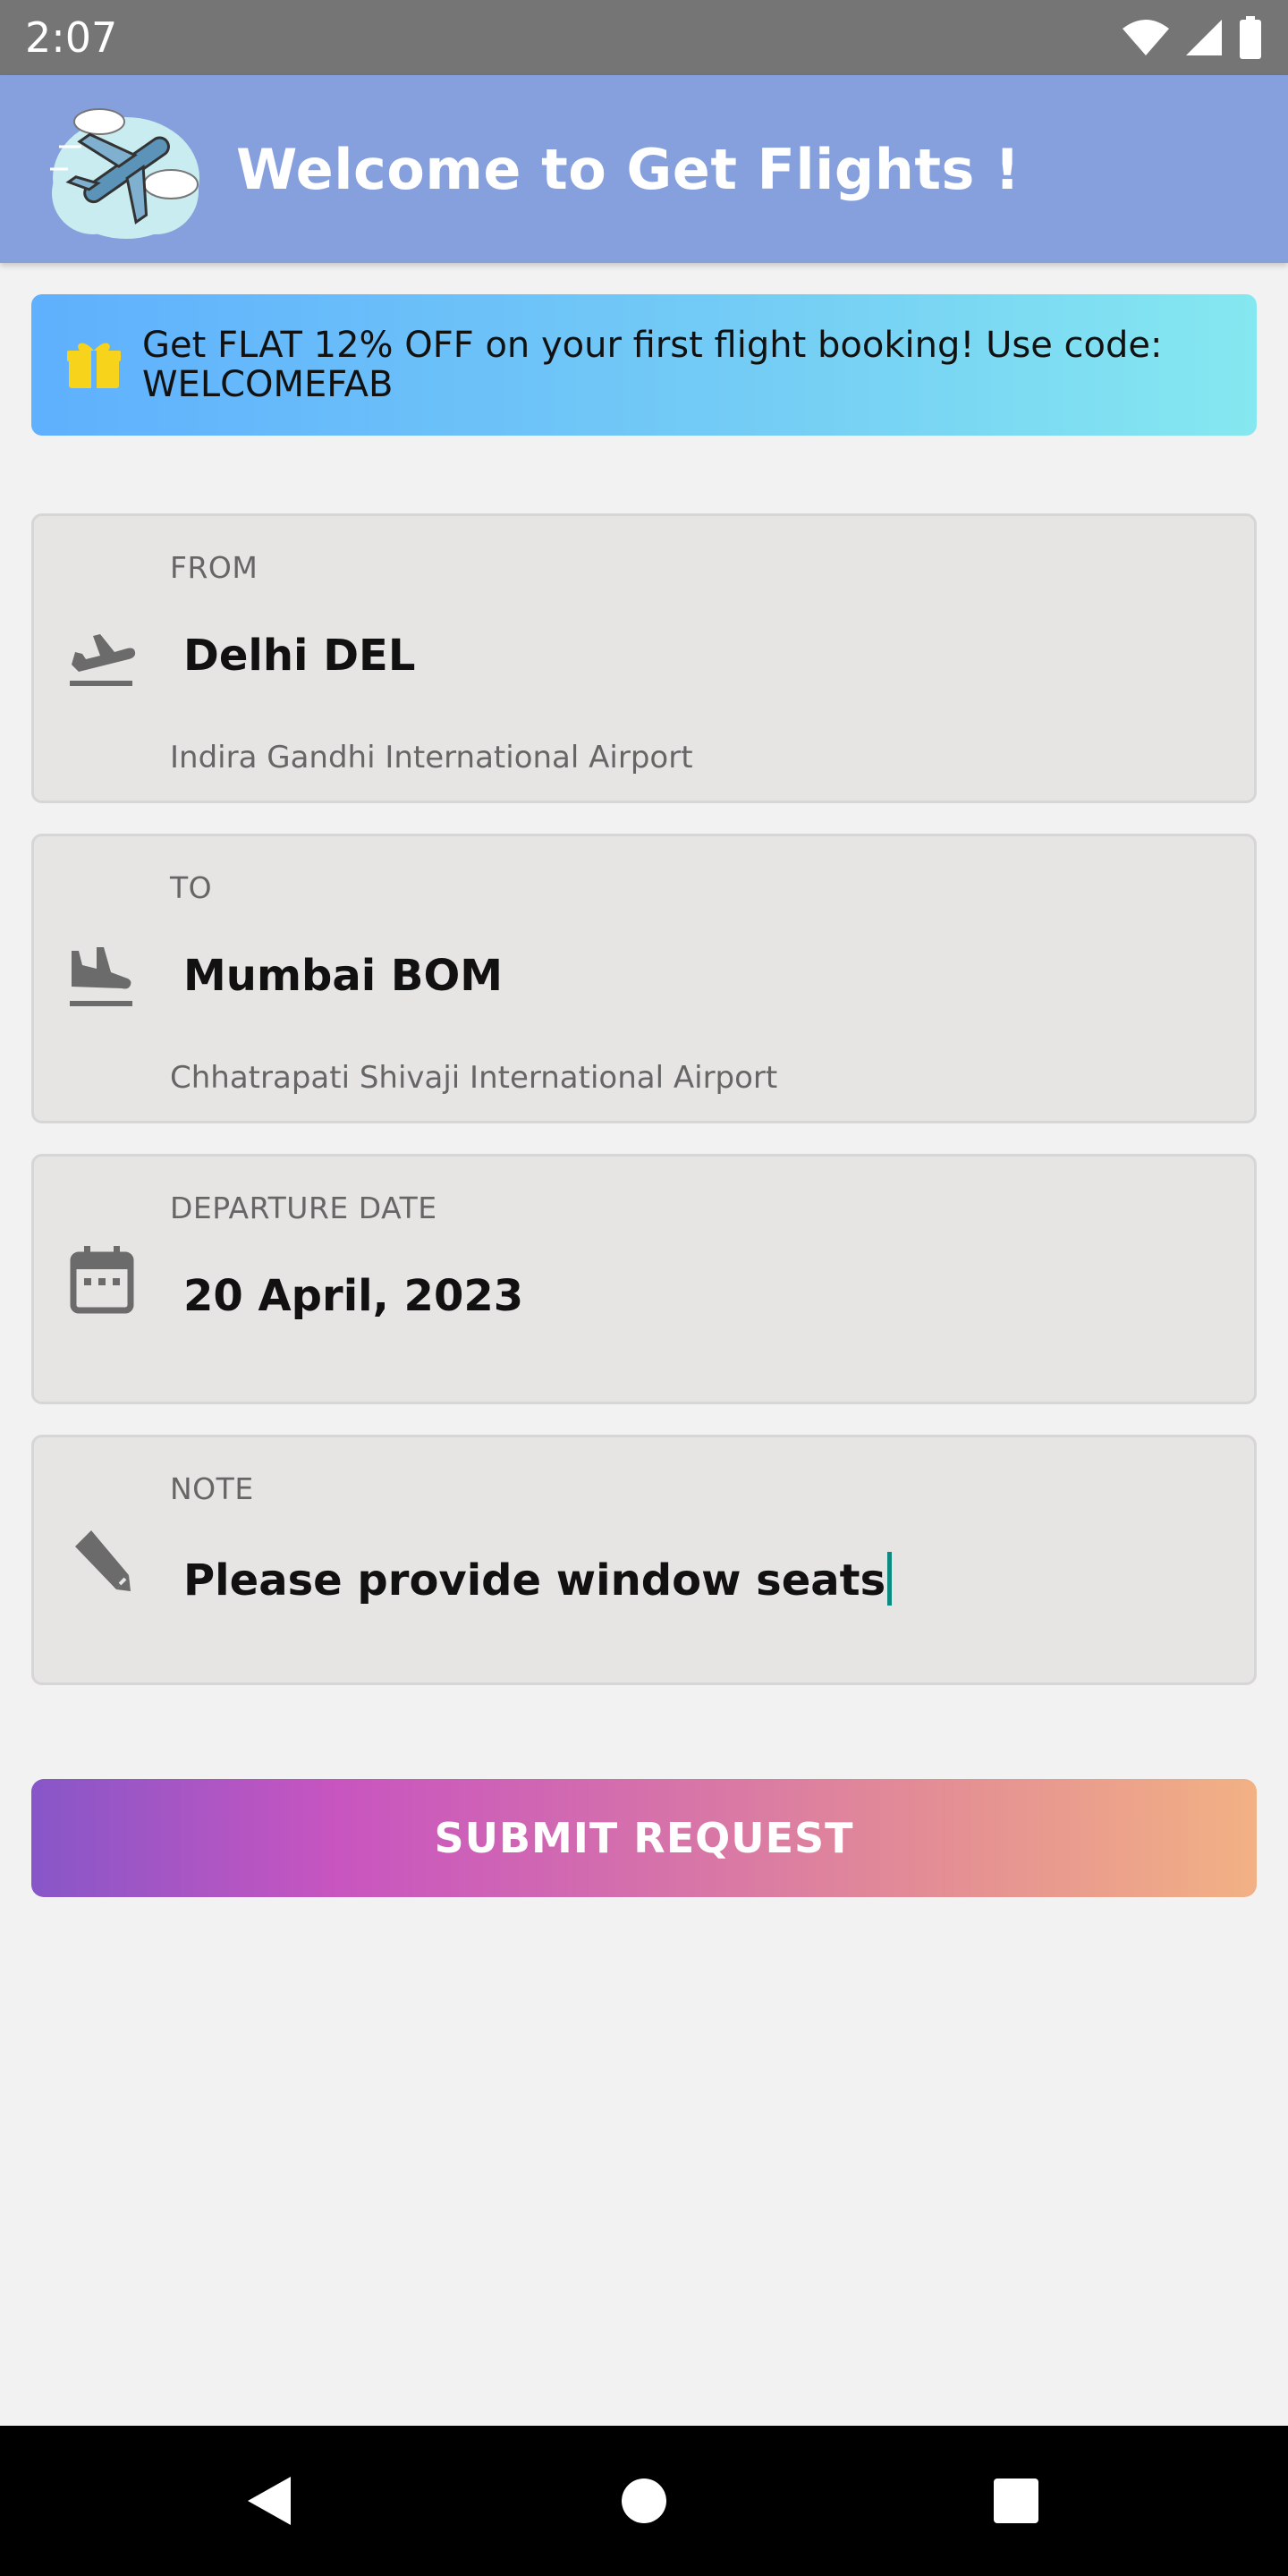  Describe the element at coordinates (102, 1280) in the screenshot. I see `calendar-icon` at that location.